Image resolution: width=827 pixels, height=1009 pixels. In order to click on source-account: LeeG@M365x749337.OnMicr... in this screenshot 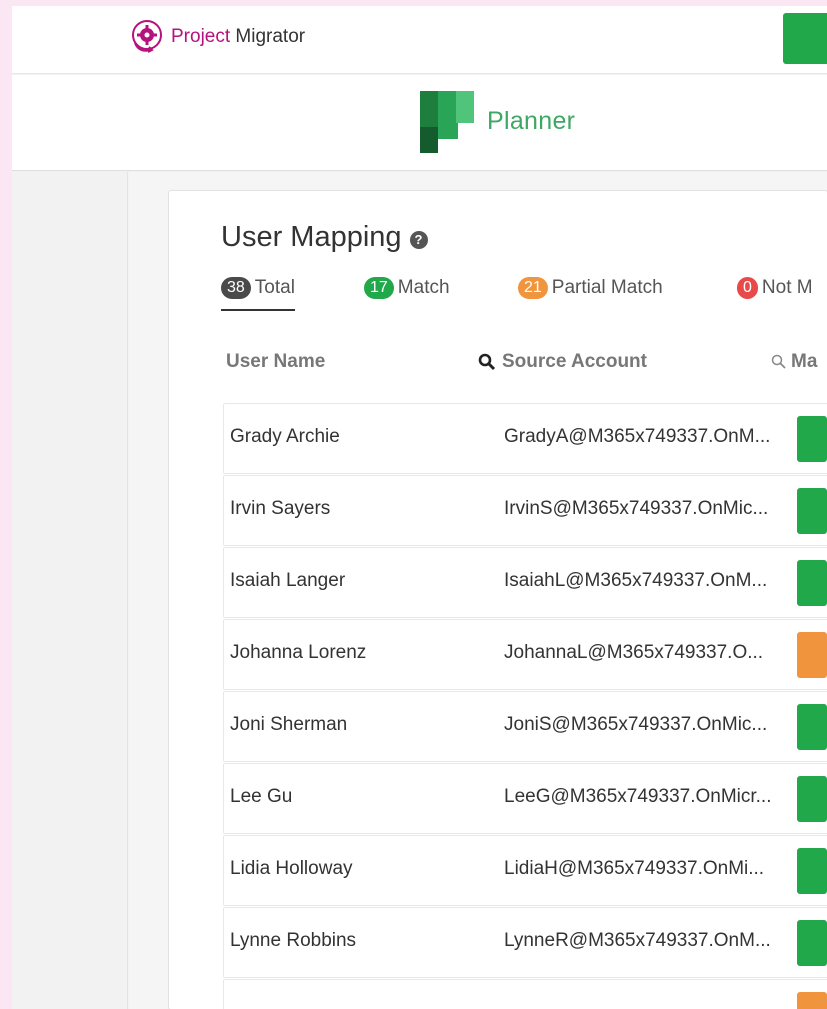, I will do `click(638, 796)`.